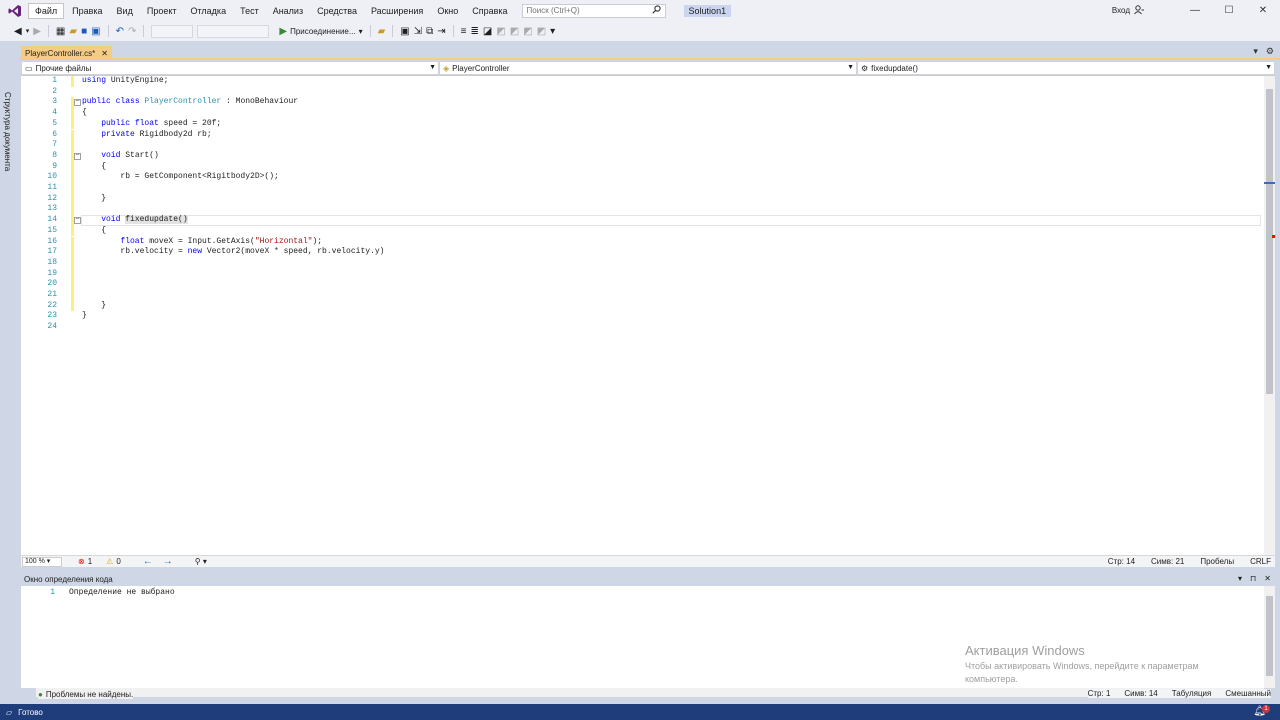  I want to click on configuration-combo, so click(172, 31).